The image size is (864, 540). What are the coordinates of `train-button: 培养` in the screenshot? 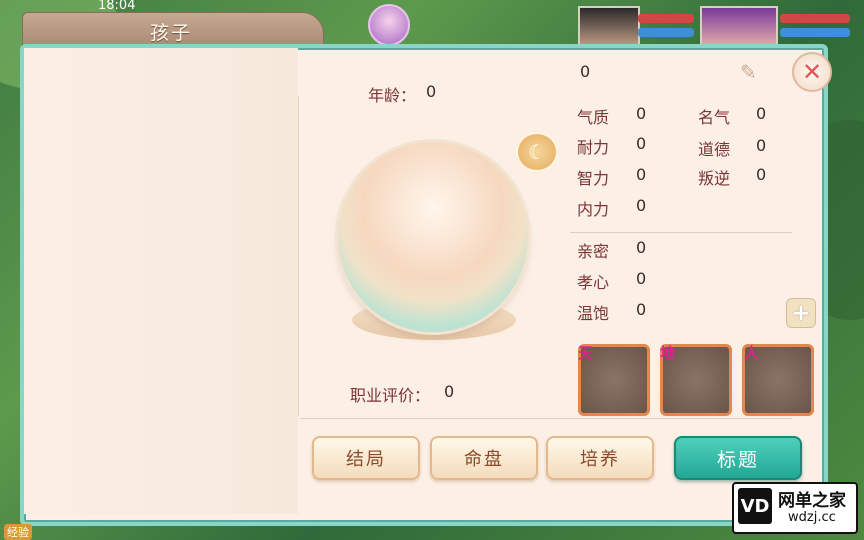 It's located at (600, 458).